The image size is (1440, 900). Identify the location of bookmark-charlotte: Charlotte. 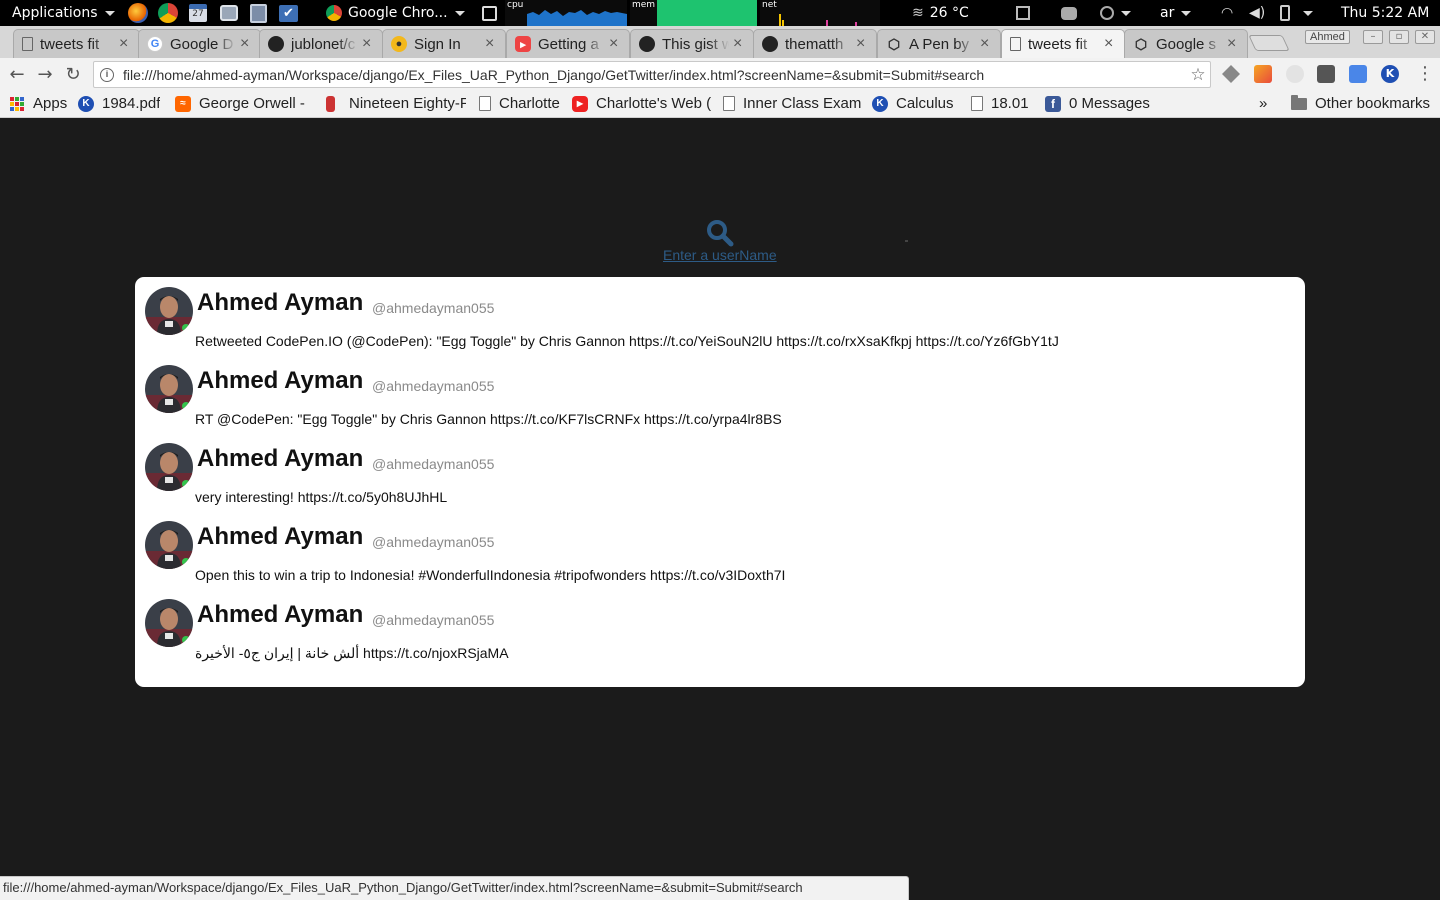
(519, 103).